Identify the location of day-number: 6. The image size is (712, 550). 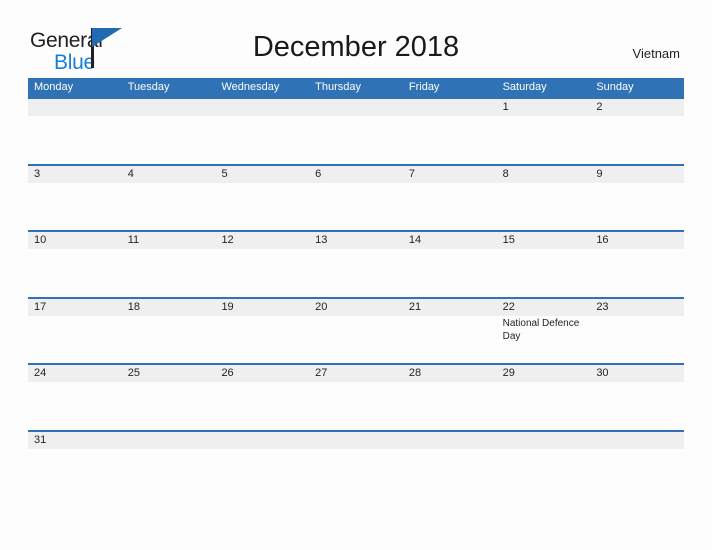
(356, 174).